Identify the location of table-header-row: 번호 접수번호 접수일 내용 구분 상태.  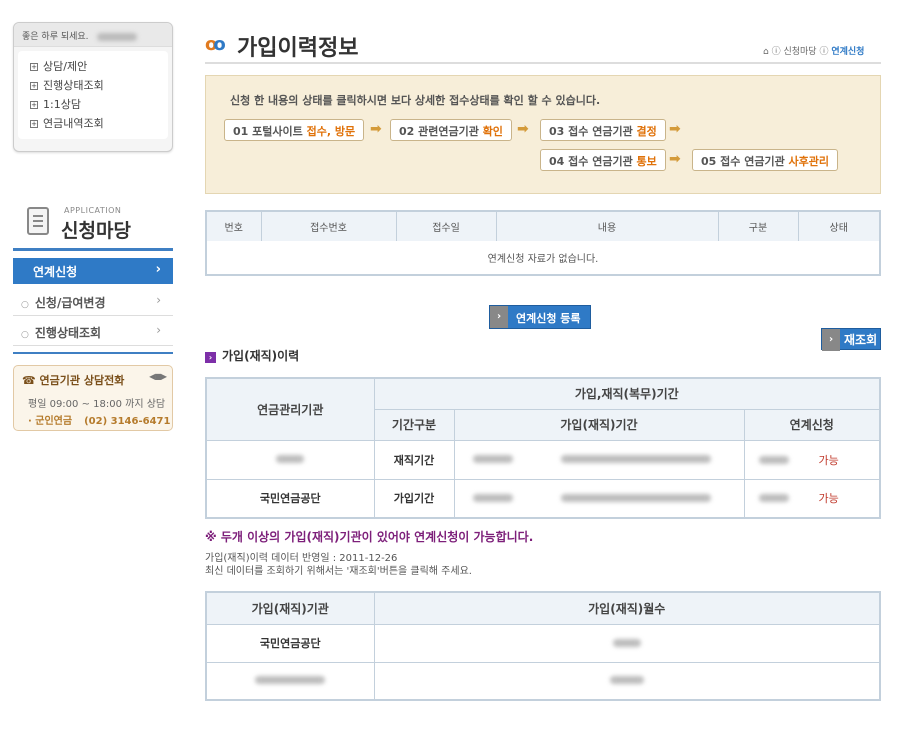
(543, 226).